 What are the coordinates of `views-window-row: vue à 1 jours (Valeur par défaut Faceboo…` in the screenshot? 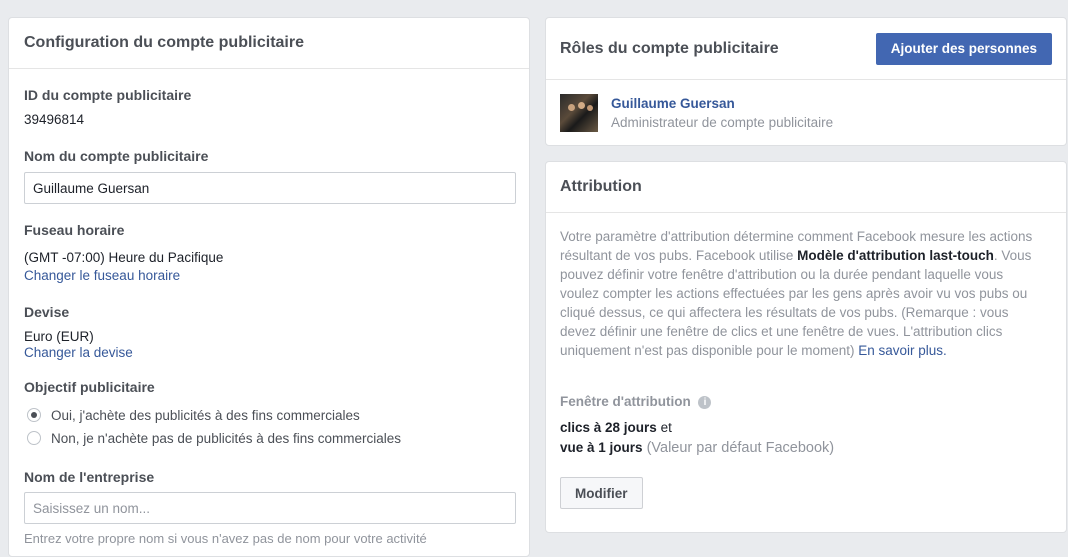 It's located at (697, 448).